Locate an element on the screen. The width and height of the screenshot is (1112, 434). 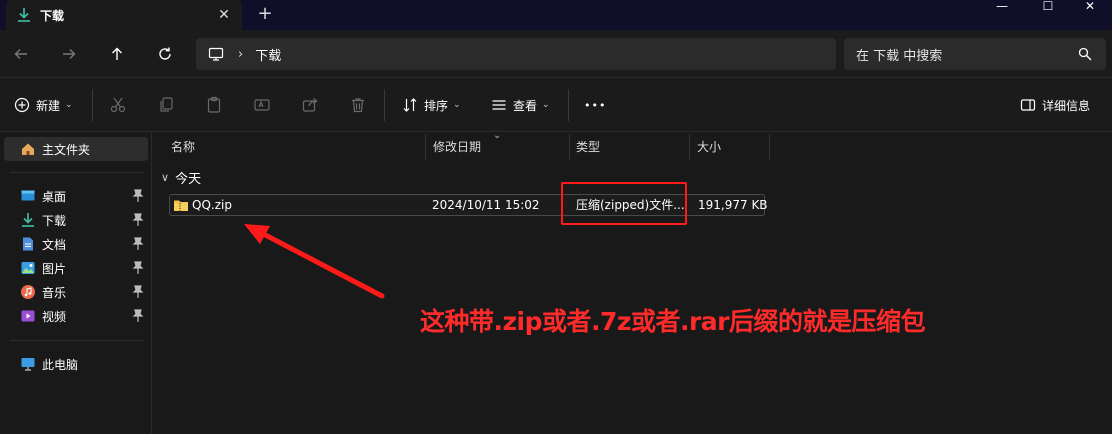
zip-folder-icon is located at coordinates (181, 205).